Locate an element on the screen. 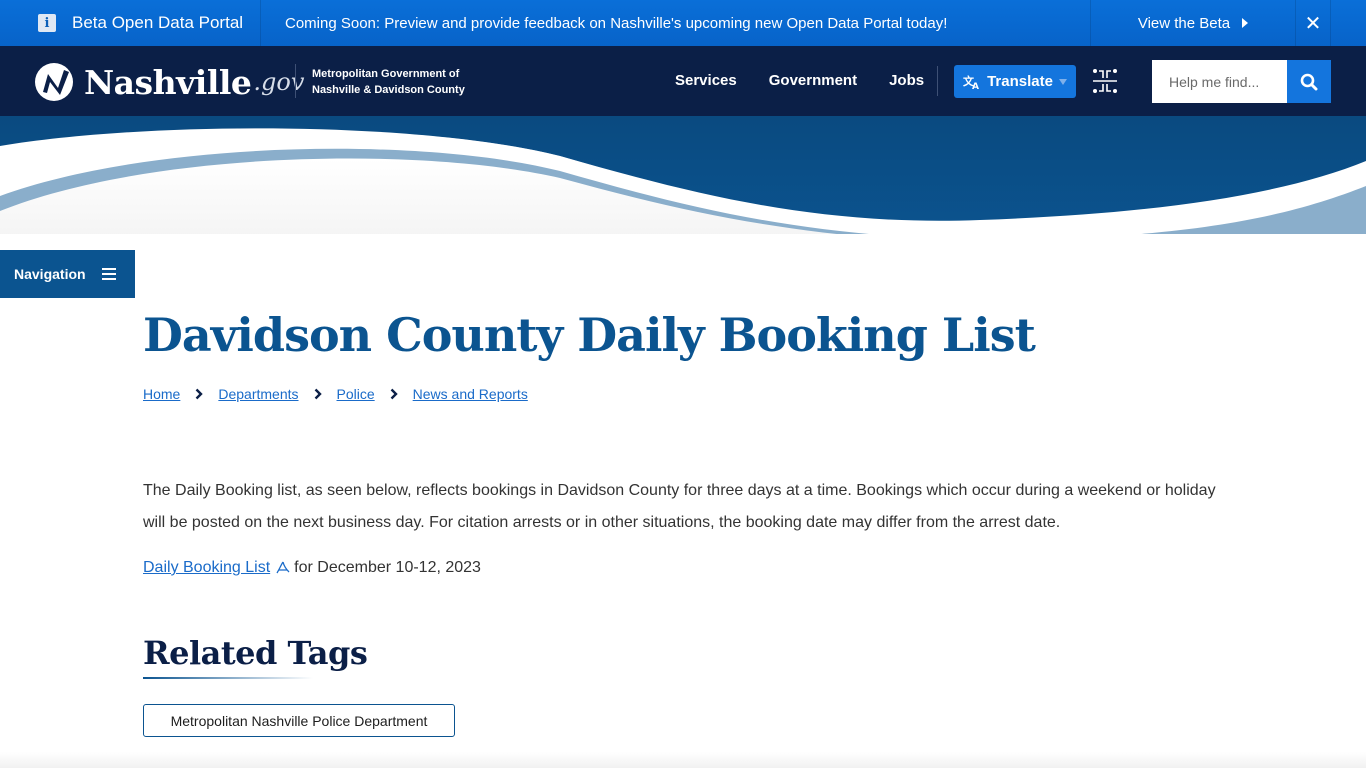 The image size is (1366, 768). search-icon is located at coordinates (1309, 81).